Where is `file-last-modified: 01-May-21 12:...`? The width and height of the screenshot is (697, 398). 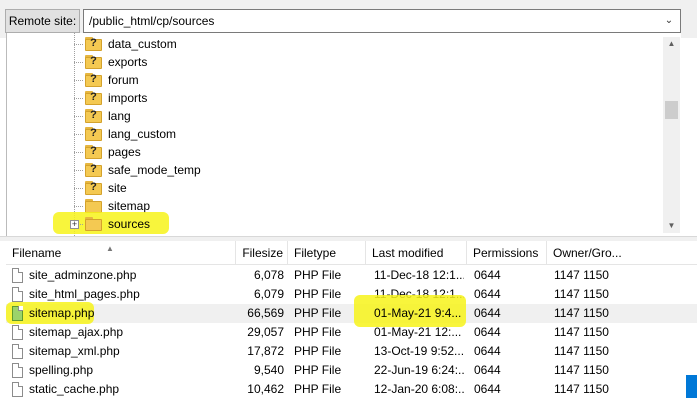
file-last-modified: 01-May-21 12:... is located at coordinates (418, 332).